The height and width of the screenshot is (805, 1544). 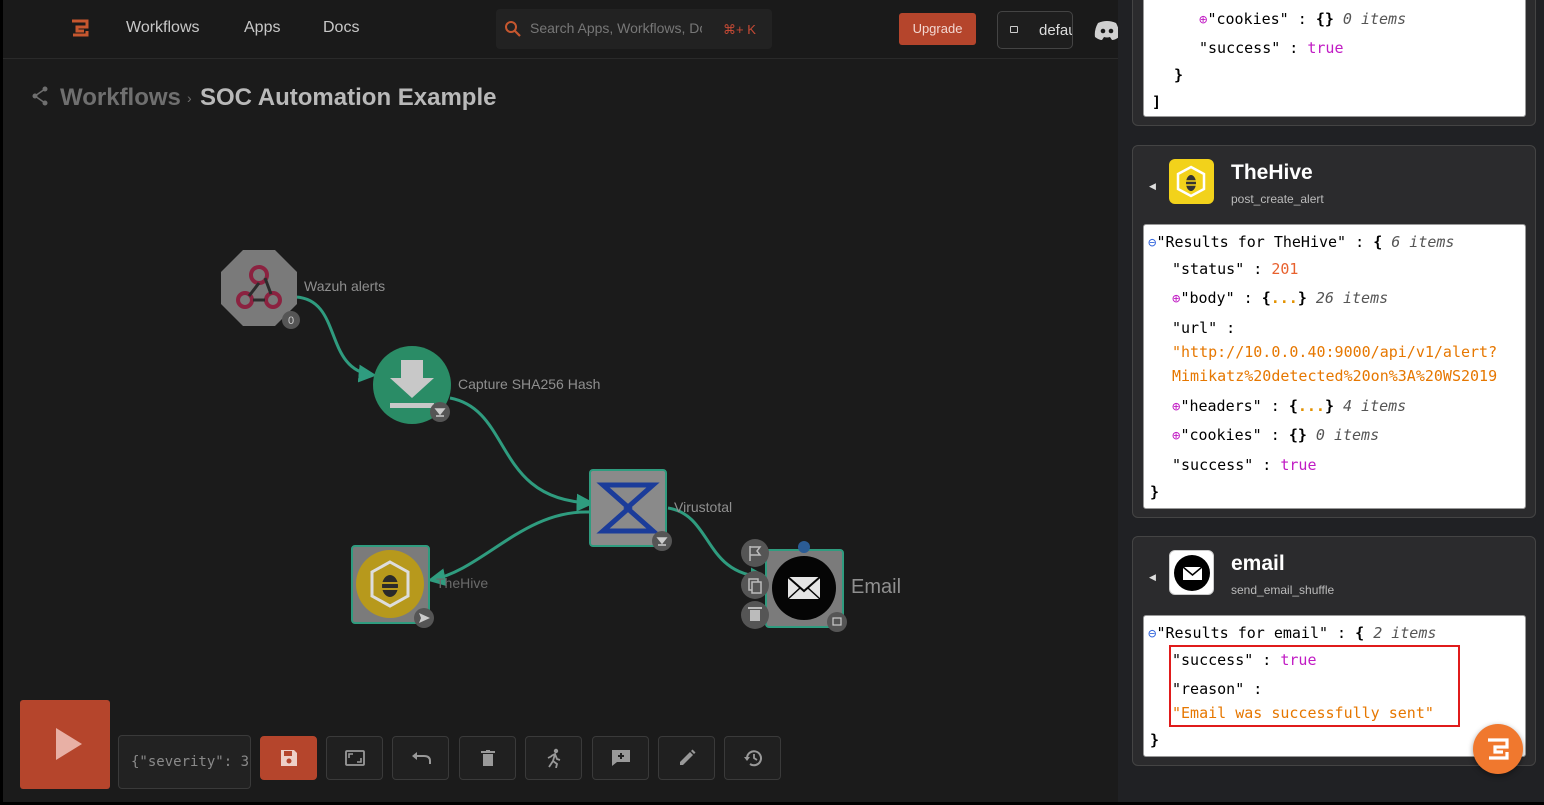 I want to click on edit-icon, so click(x=687, y=757).